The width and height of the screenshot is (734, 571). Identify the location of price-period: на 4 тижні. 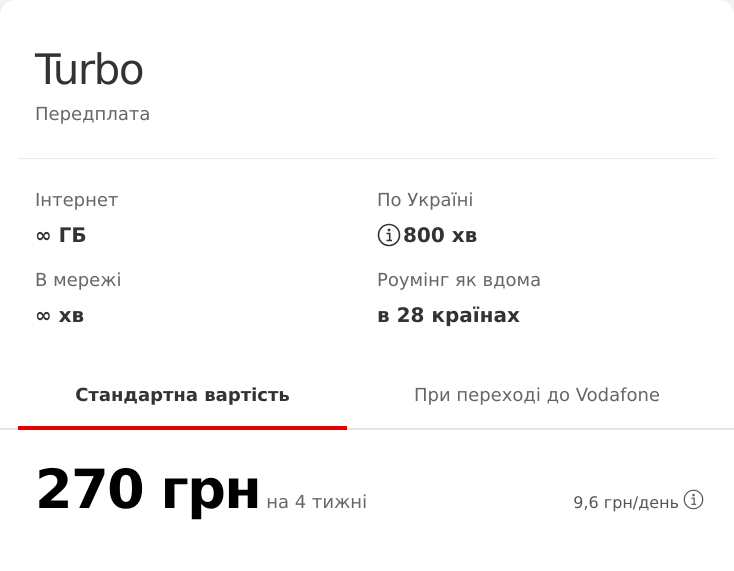
(317, 502).